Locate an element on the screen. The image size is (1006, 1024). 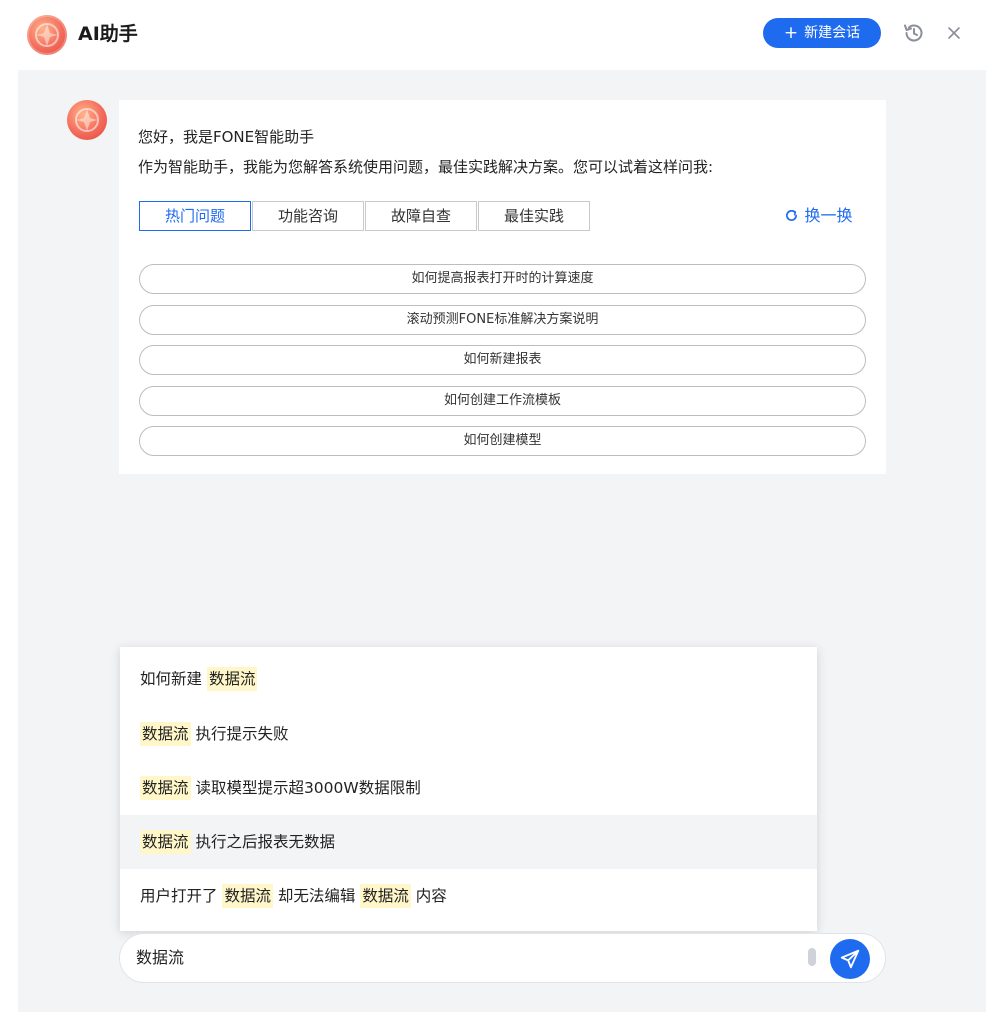
suggestion-text: 读取模型提示超3000W数据限制 is located at coordinates (305, 788).